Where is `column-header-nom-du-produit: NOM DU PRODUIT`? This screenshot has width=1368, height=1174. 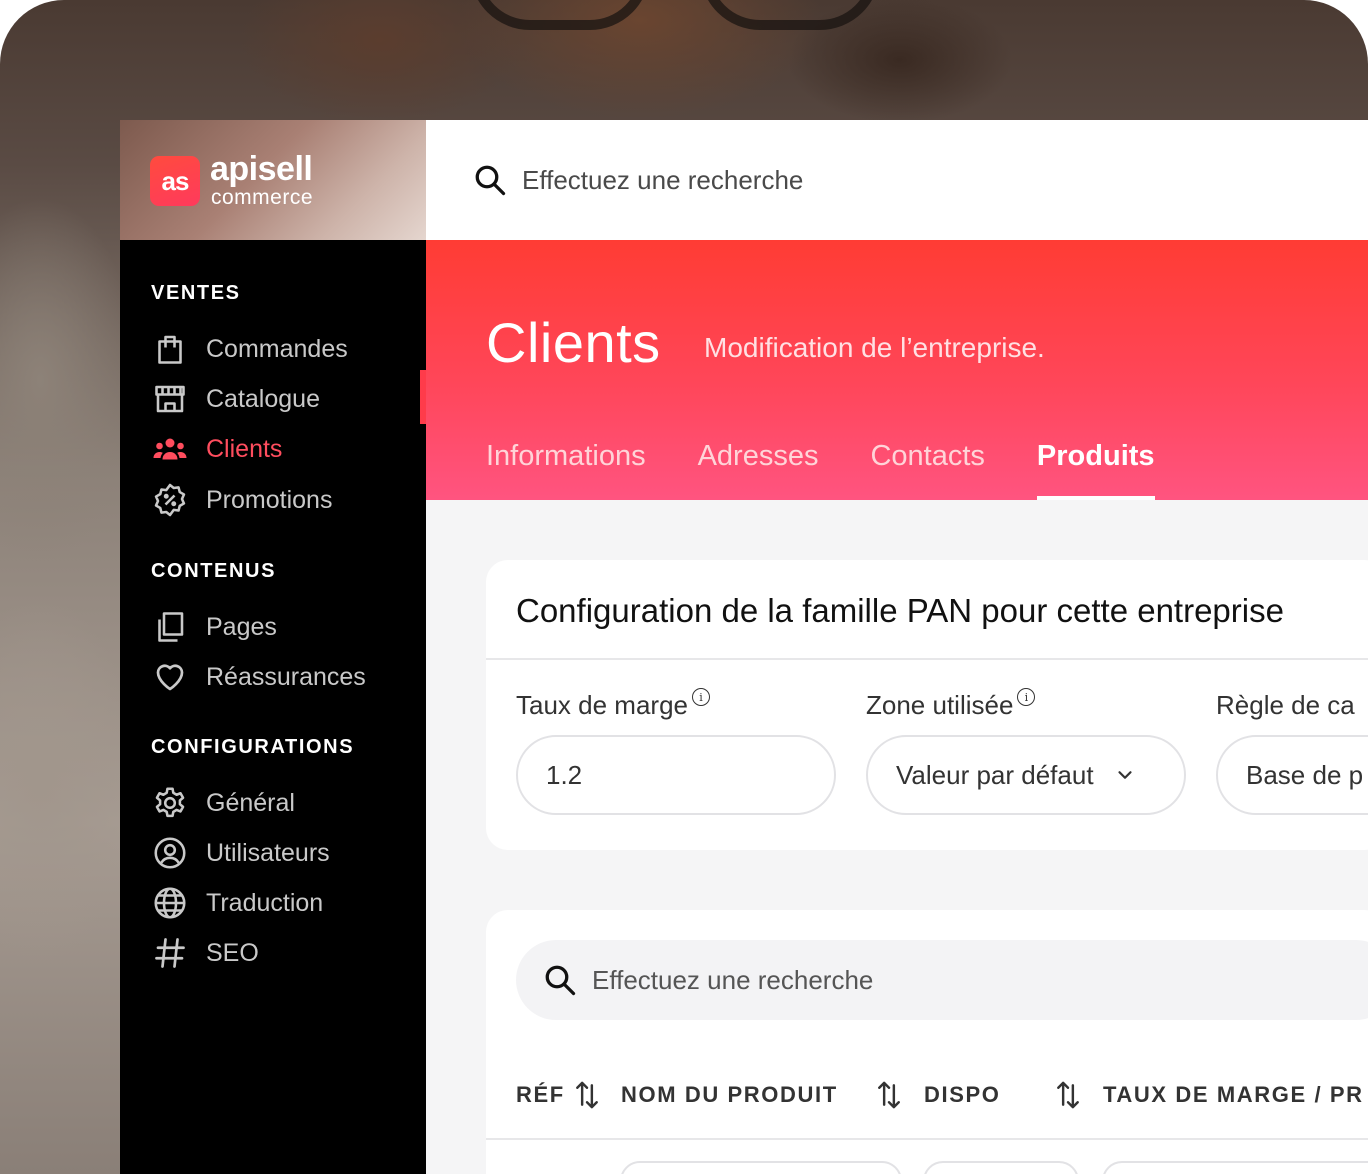
column-header-nom-du-produit: NOM DU PRODUIT is located at coordinates (729, 1095).